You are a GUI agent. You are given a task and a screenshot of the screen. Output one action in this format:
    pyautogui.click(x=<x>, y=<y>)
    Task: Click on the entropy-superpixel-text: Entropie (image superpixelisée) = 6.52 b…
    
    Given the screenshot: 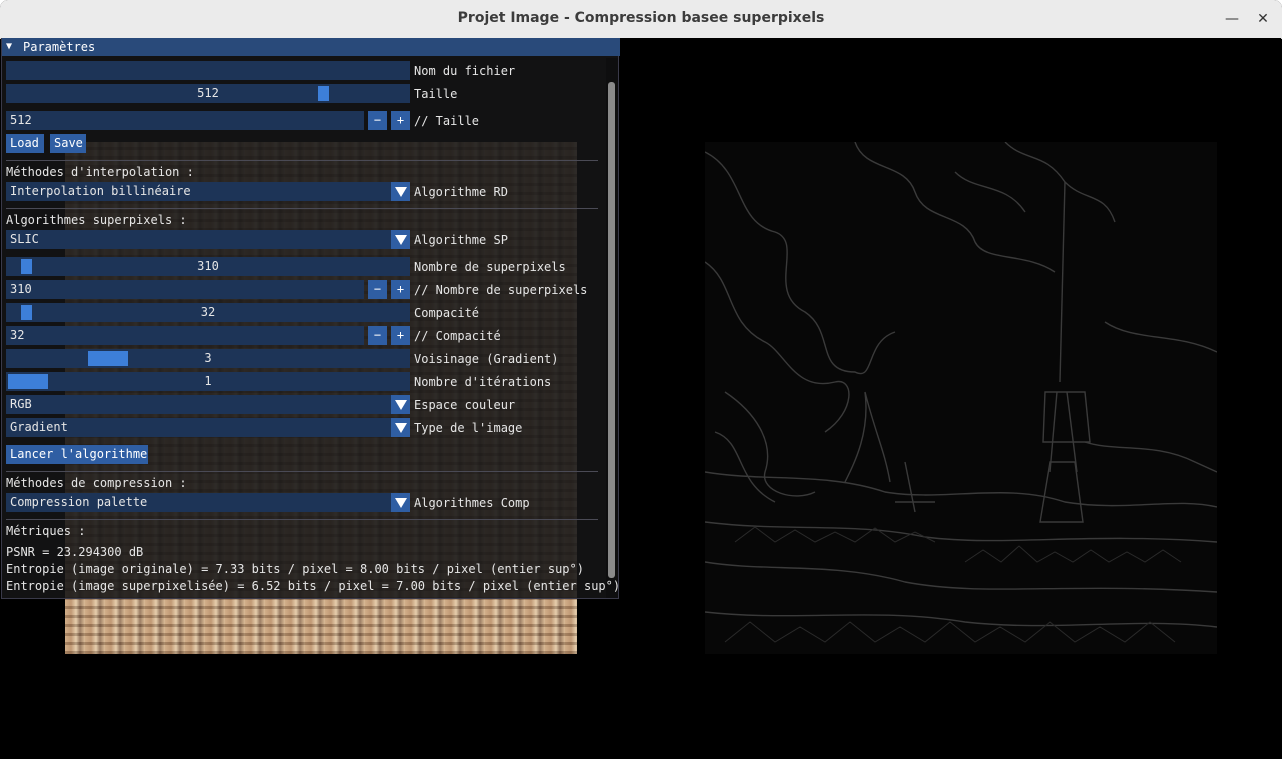 What is the action you would take?
    pyautogui.click(x=313, y=586)
    